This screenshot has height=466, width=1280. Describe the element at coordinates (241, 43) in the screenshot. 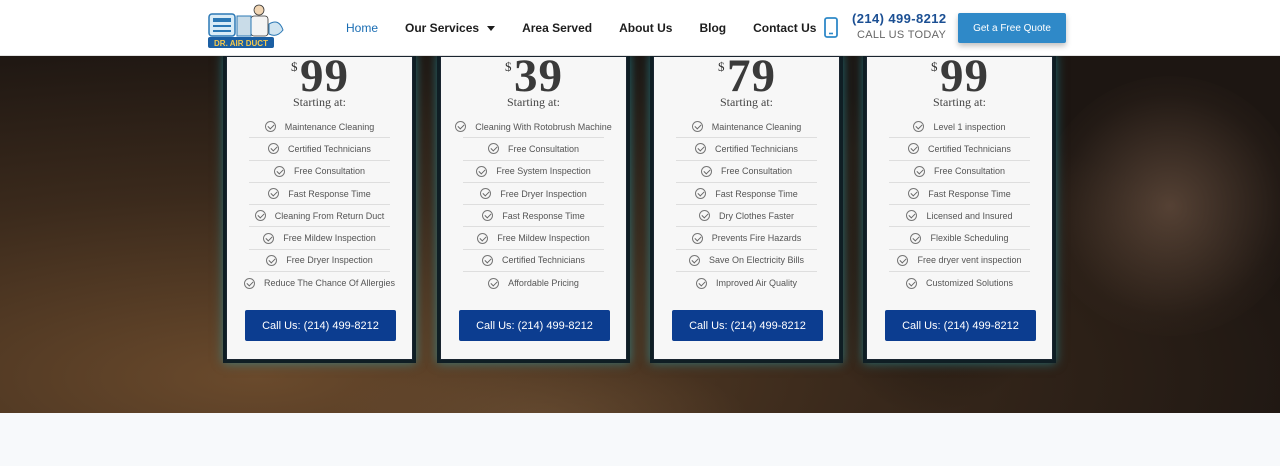

I see `svg-text: DR. AIR DUCT` at that location.